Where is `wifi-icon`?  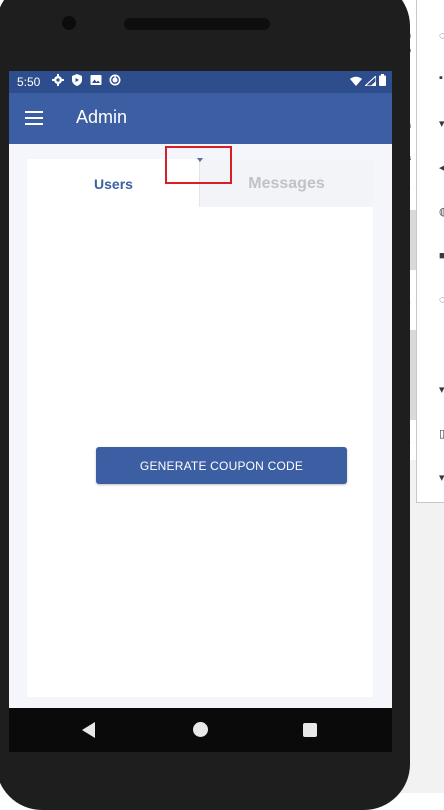
wifi-icon is located at coordinates (356, 82).